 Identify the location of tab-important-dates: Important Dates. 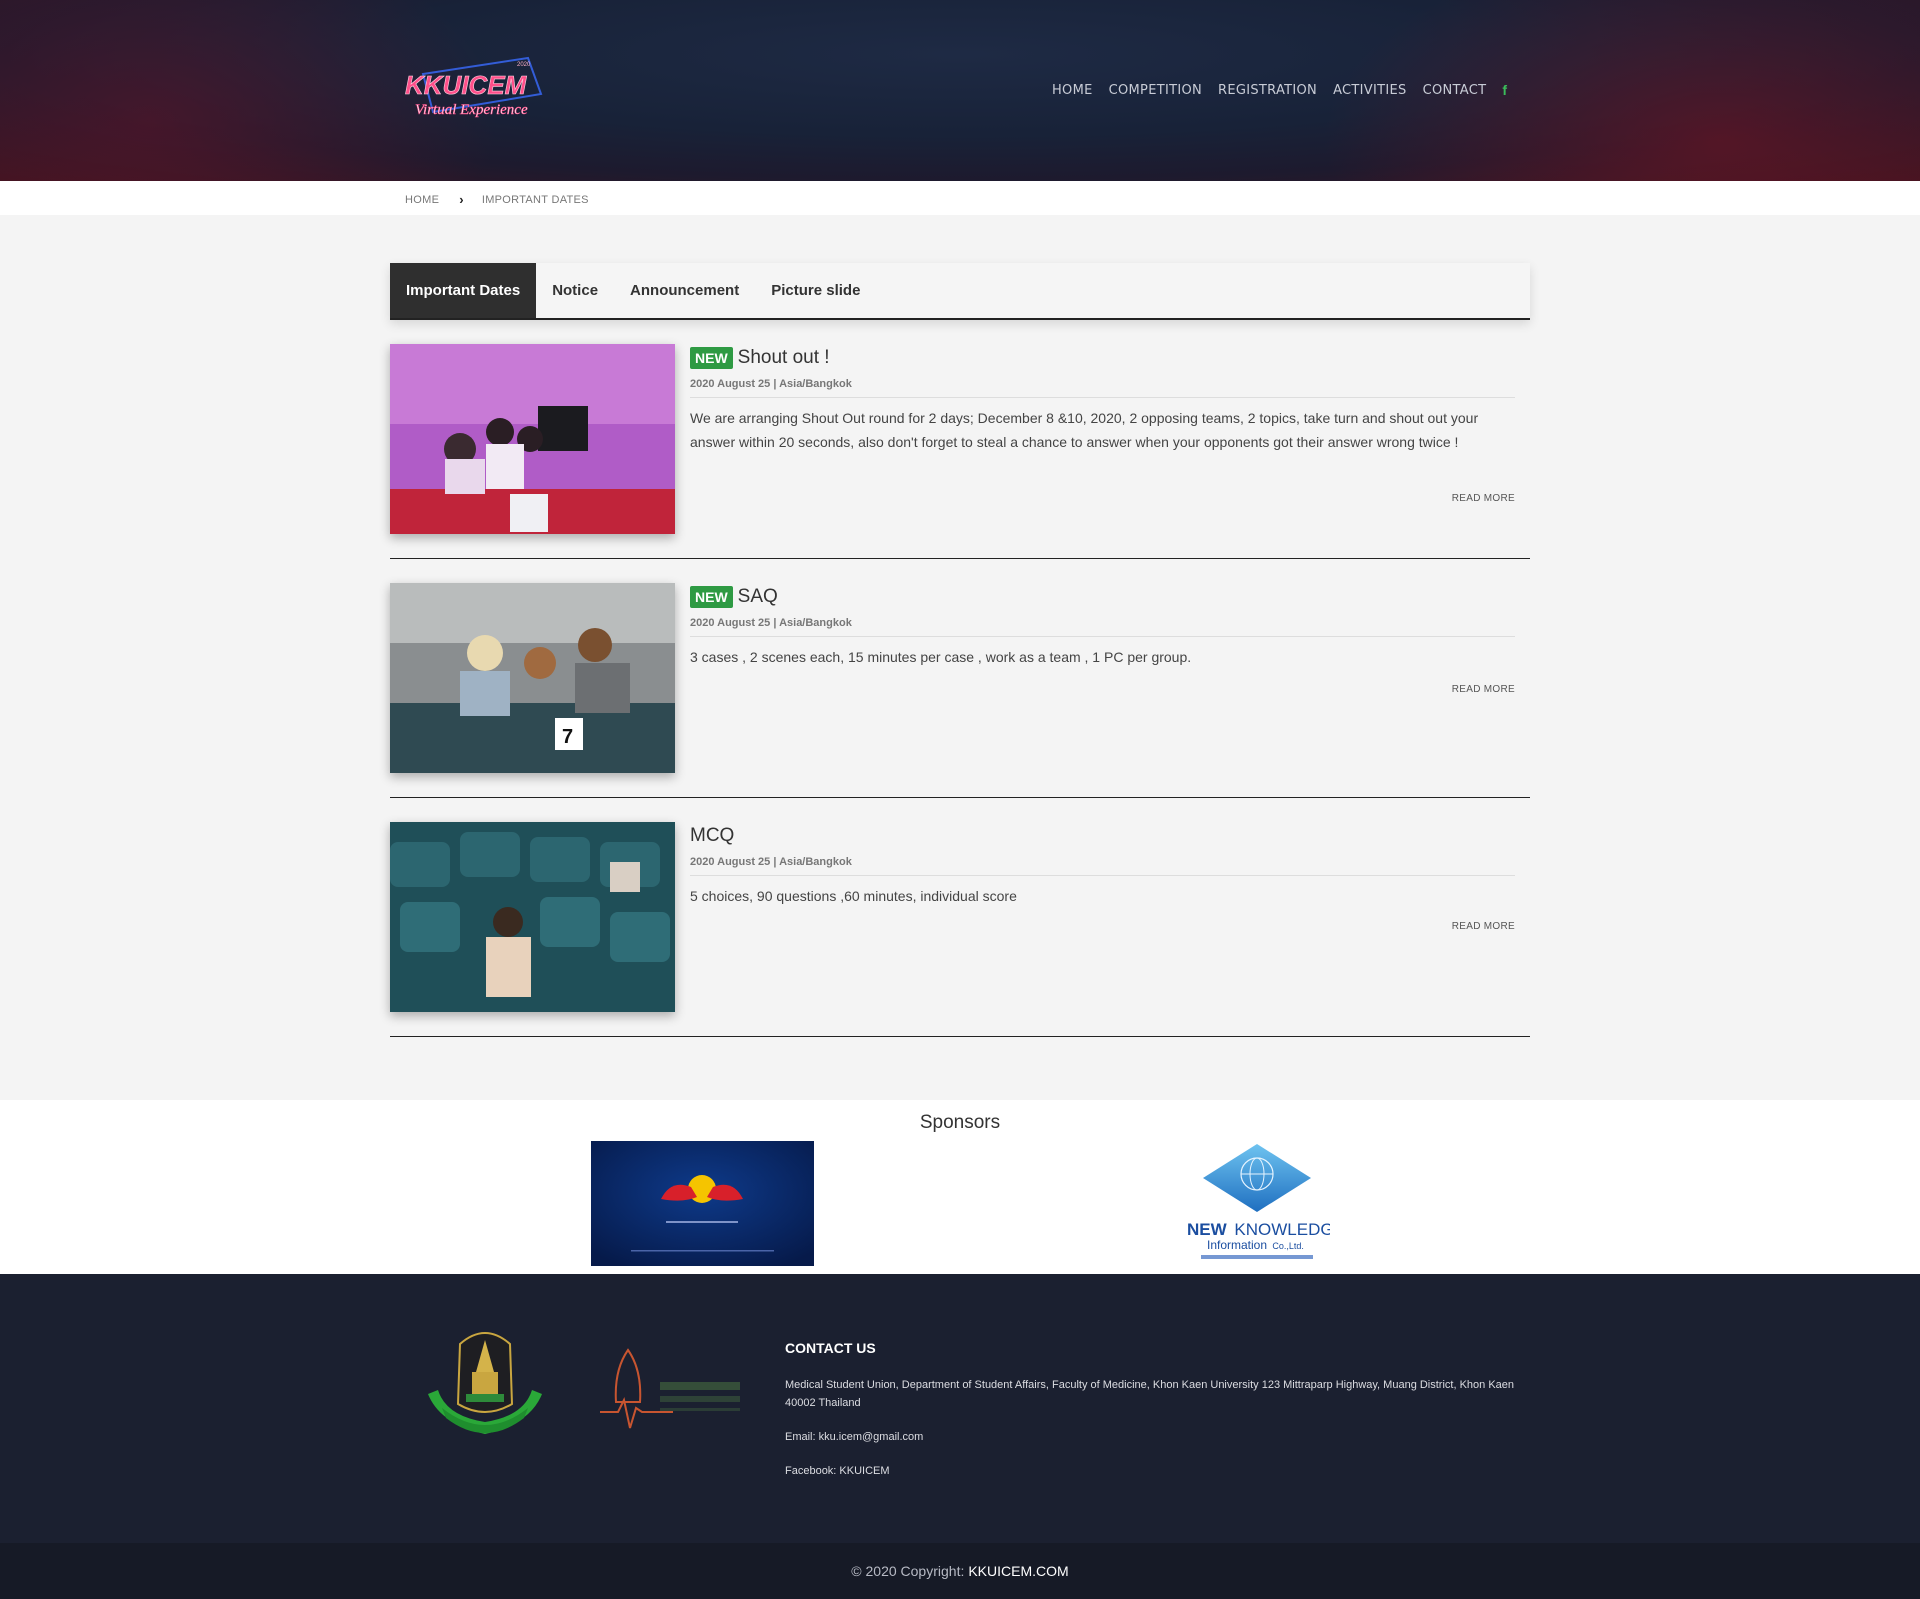
(463, 290).